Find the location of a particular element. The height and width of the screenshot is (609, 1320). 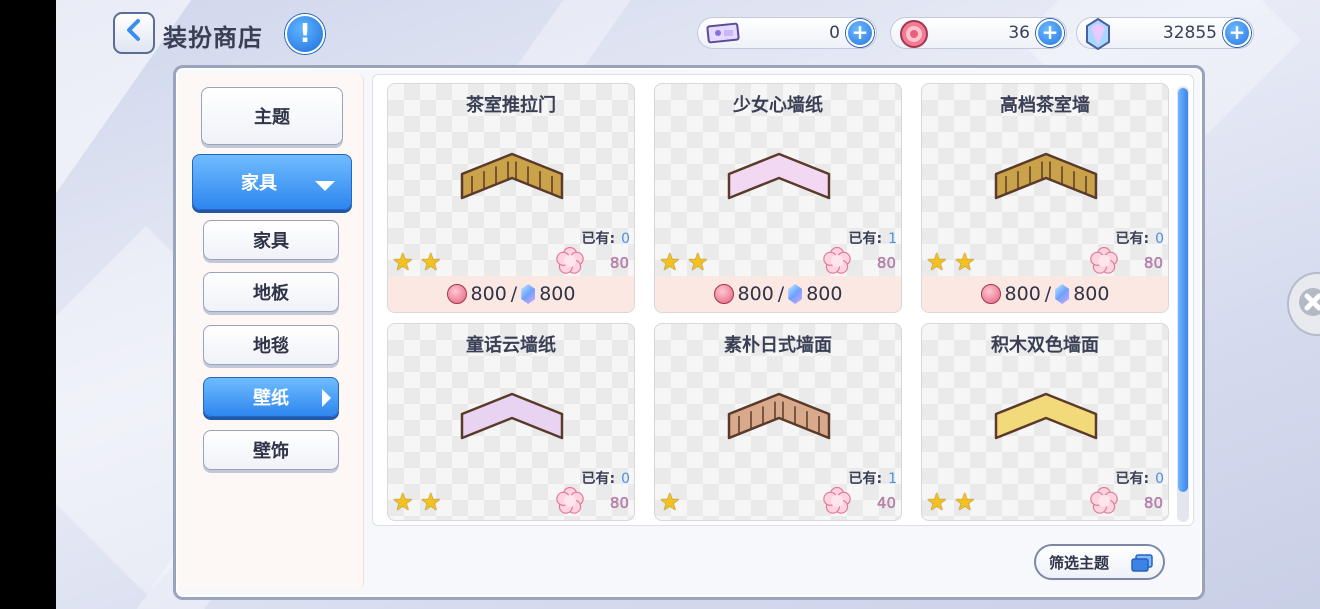

filter-label: 筛选主题 is located at coordinates (1079, 562).